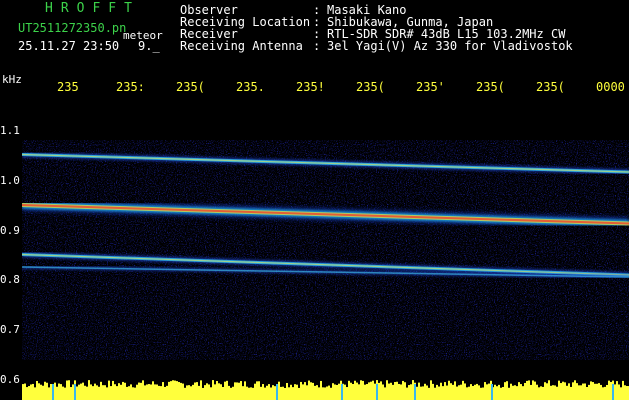 The height and width of the screenshot is (400, 629). Describe the element at coordinates (10, 180) in the screenshot. I see `y-tick-label: 1.0` at that location.